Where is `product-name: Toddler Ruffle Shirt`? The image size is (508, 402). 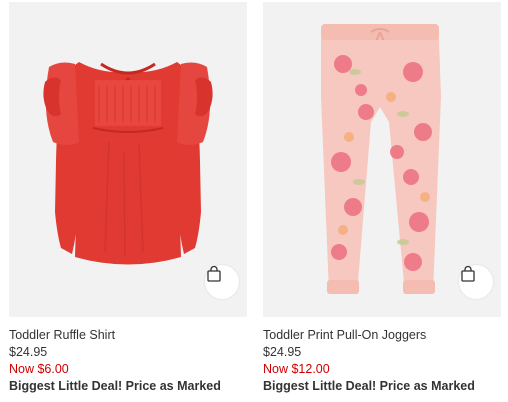 product-name: Toddler Ruffle Shirt is located at coordinates (128, 335).